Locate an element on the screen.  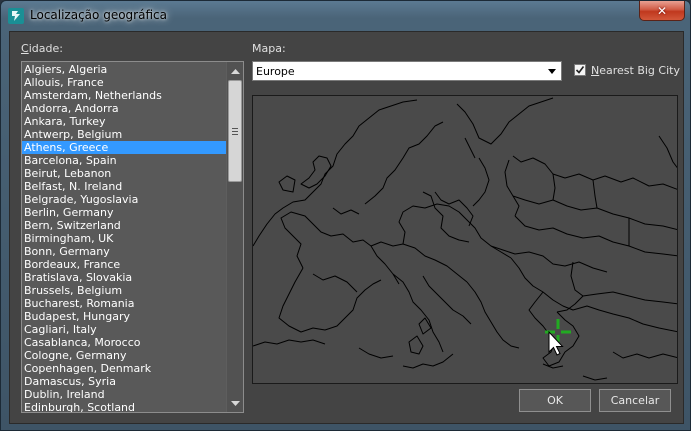
city-list-item: Barcelona, Spain is located at coordinates (124, 160).